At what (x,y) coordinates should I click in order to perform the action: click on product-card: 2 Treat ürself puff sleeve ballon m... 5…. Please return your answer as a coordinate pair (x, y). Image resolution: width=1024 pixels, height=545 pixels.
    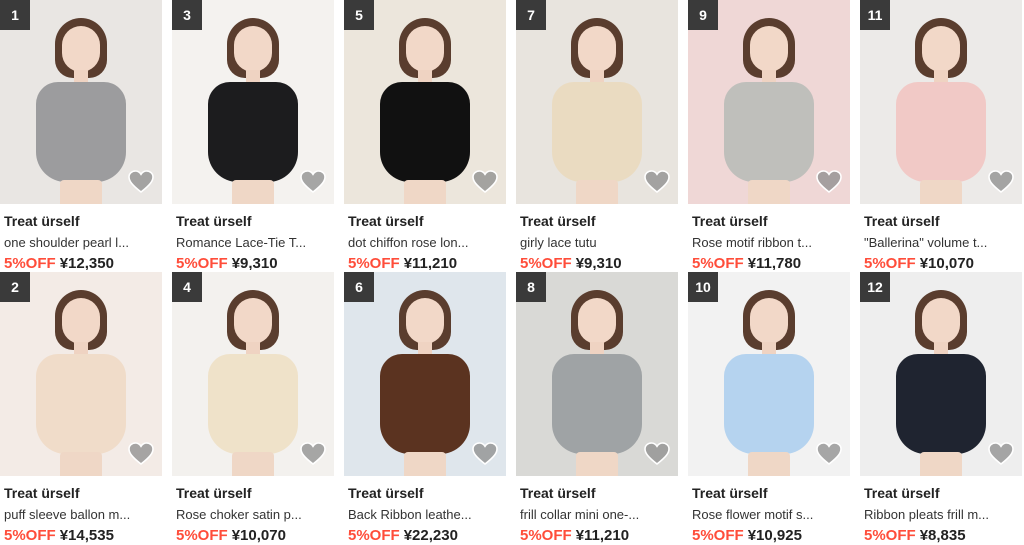
    Looking at the image, I should click on (81, 407).